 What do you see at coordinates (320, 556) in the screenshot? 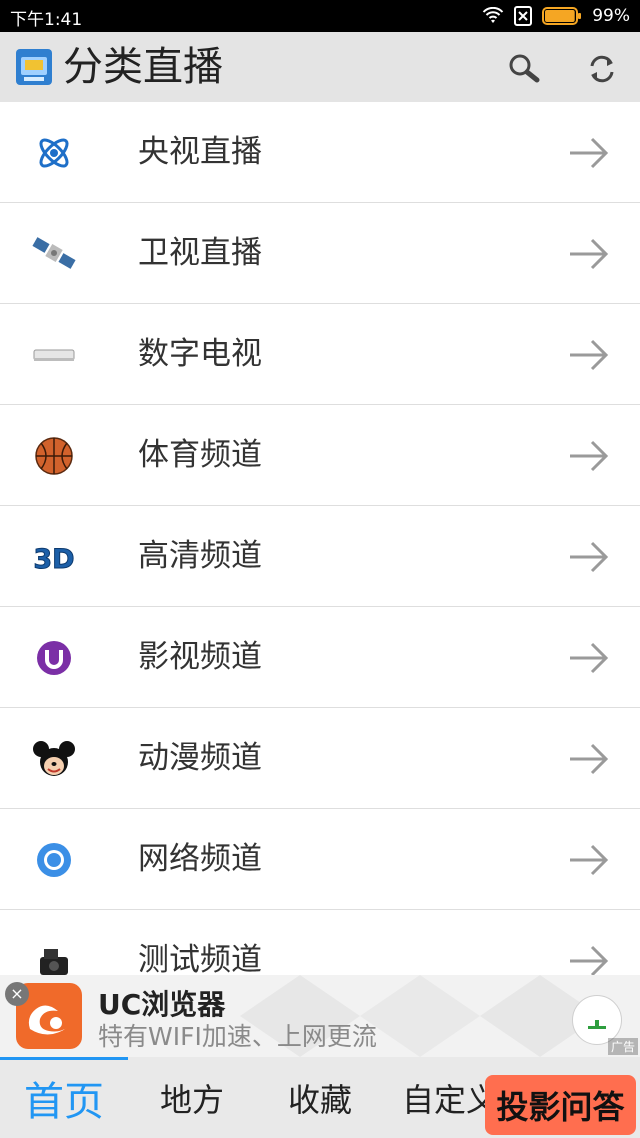
I see `list-item-hd: 3D 高清频道` at bounding box center [320, 556].